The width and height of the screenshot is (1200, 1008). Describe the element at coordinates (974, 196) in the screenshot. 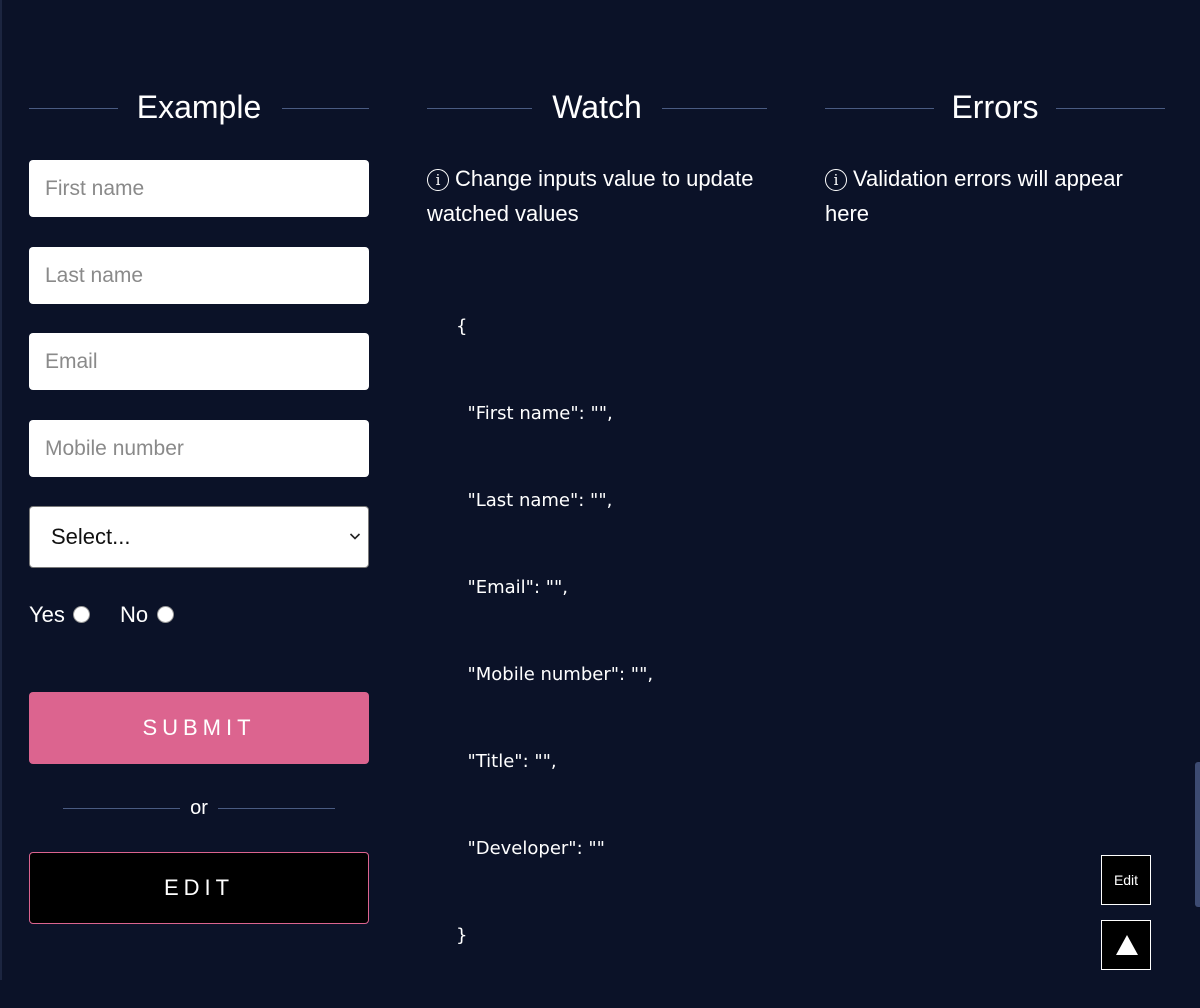

I see `errors-info-text: Validation errors will appear here` at that location.